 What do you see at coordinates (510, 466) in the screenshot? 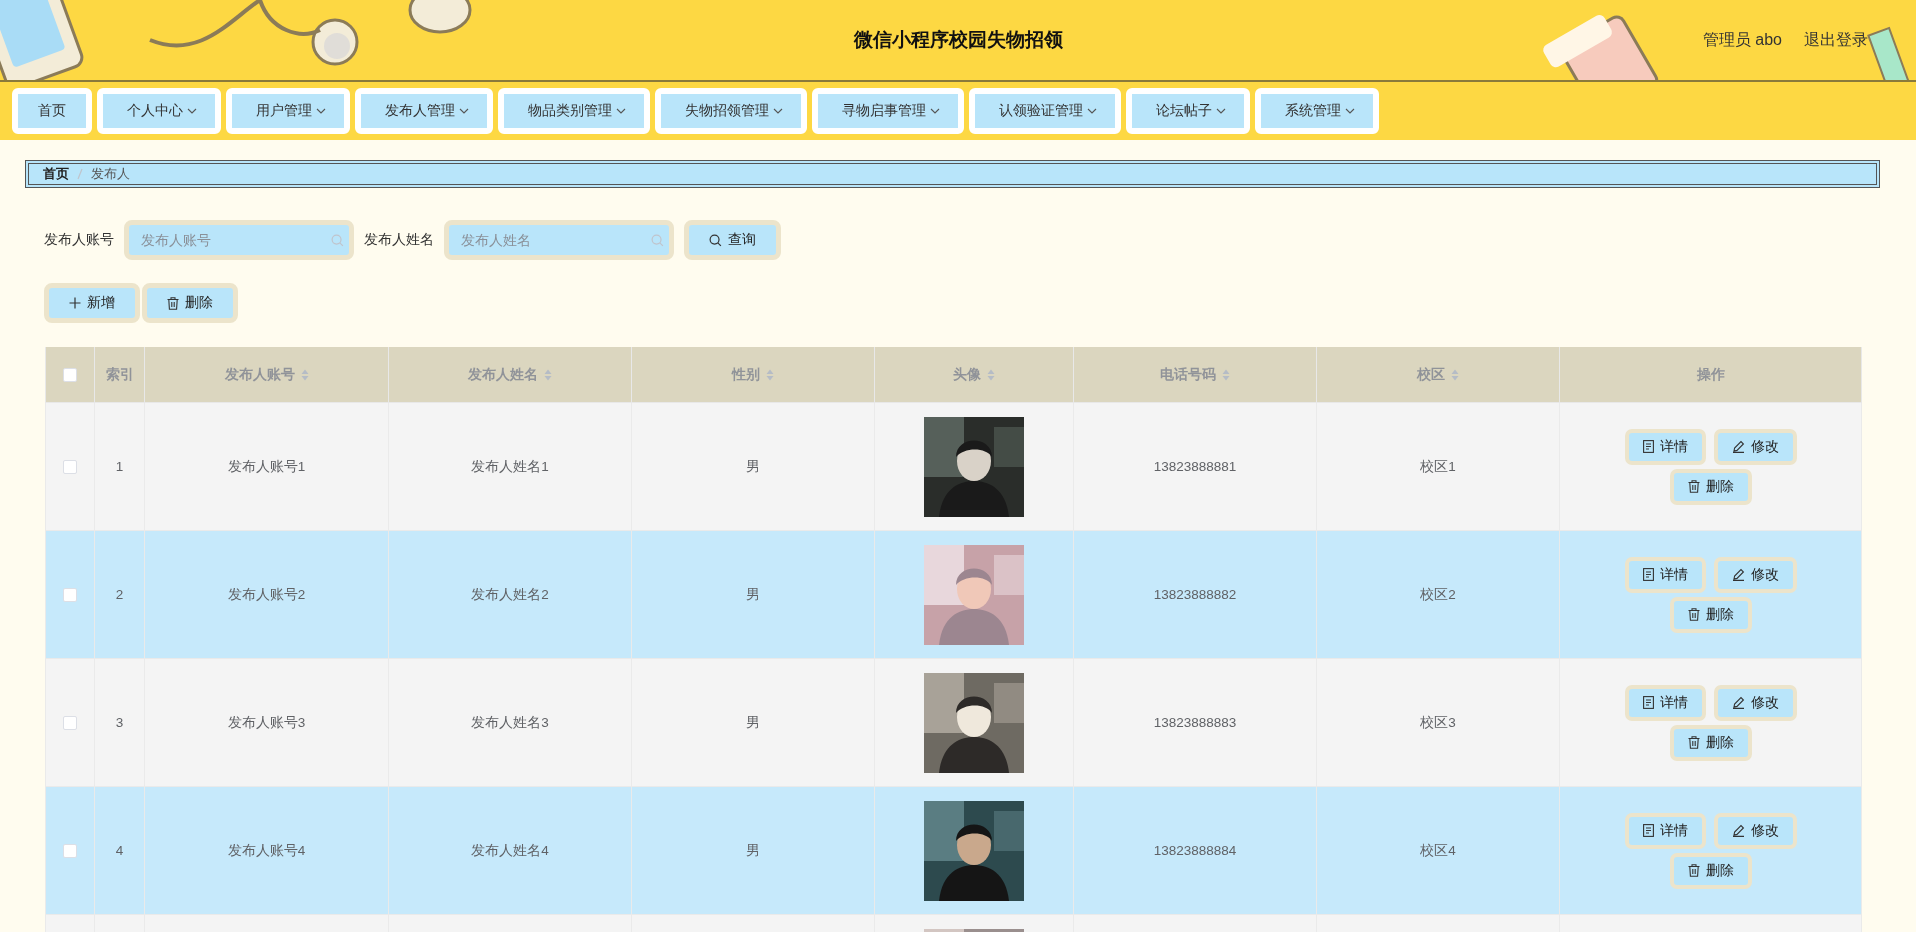
I see `table-cell: 发布人姓名1` at bounding box center [510, 466].